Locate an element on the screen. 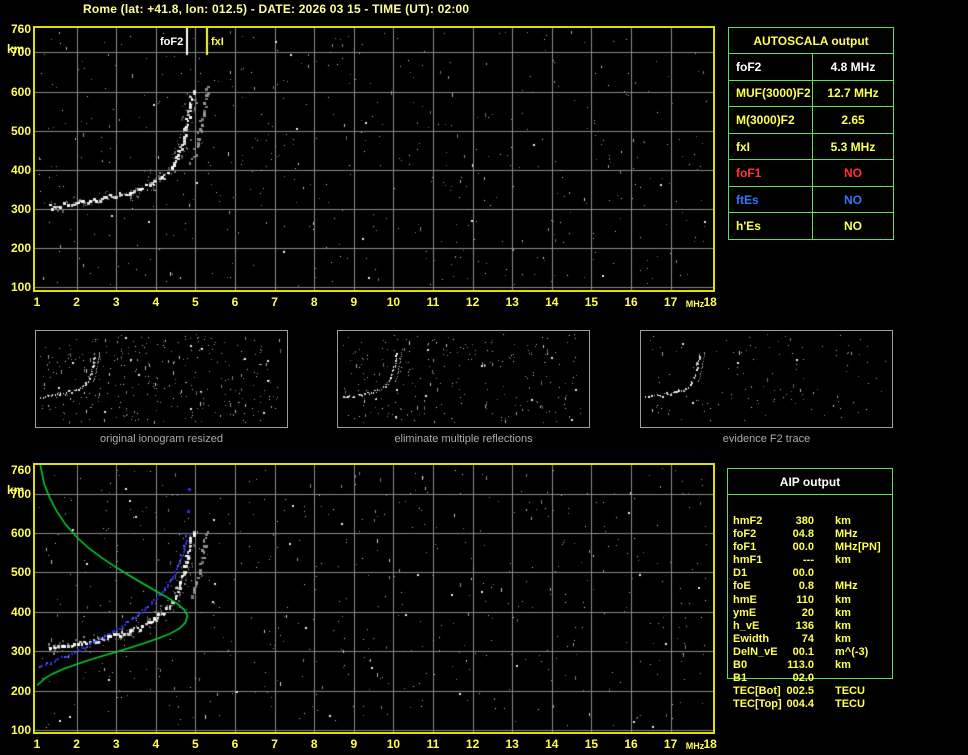 The height and width of the screenshot is (755, 968). fxi-marker-label: fxI is located at coordinates (217, 42).